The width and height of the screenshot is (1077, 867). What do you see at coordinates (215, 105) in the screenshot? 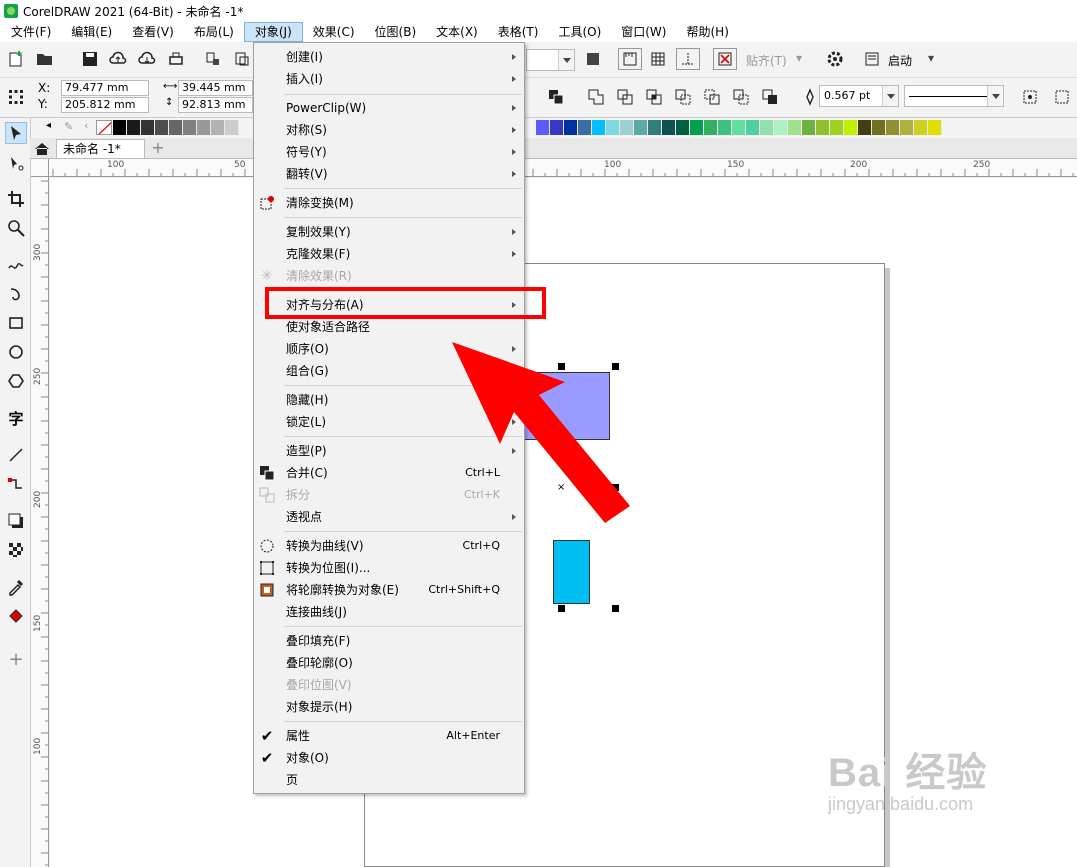
I see `height-field: 92.813 mm` at bounding box center [215, 105].